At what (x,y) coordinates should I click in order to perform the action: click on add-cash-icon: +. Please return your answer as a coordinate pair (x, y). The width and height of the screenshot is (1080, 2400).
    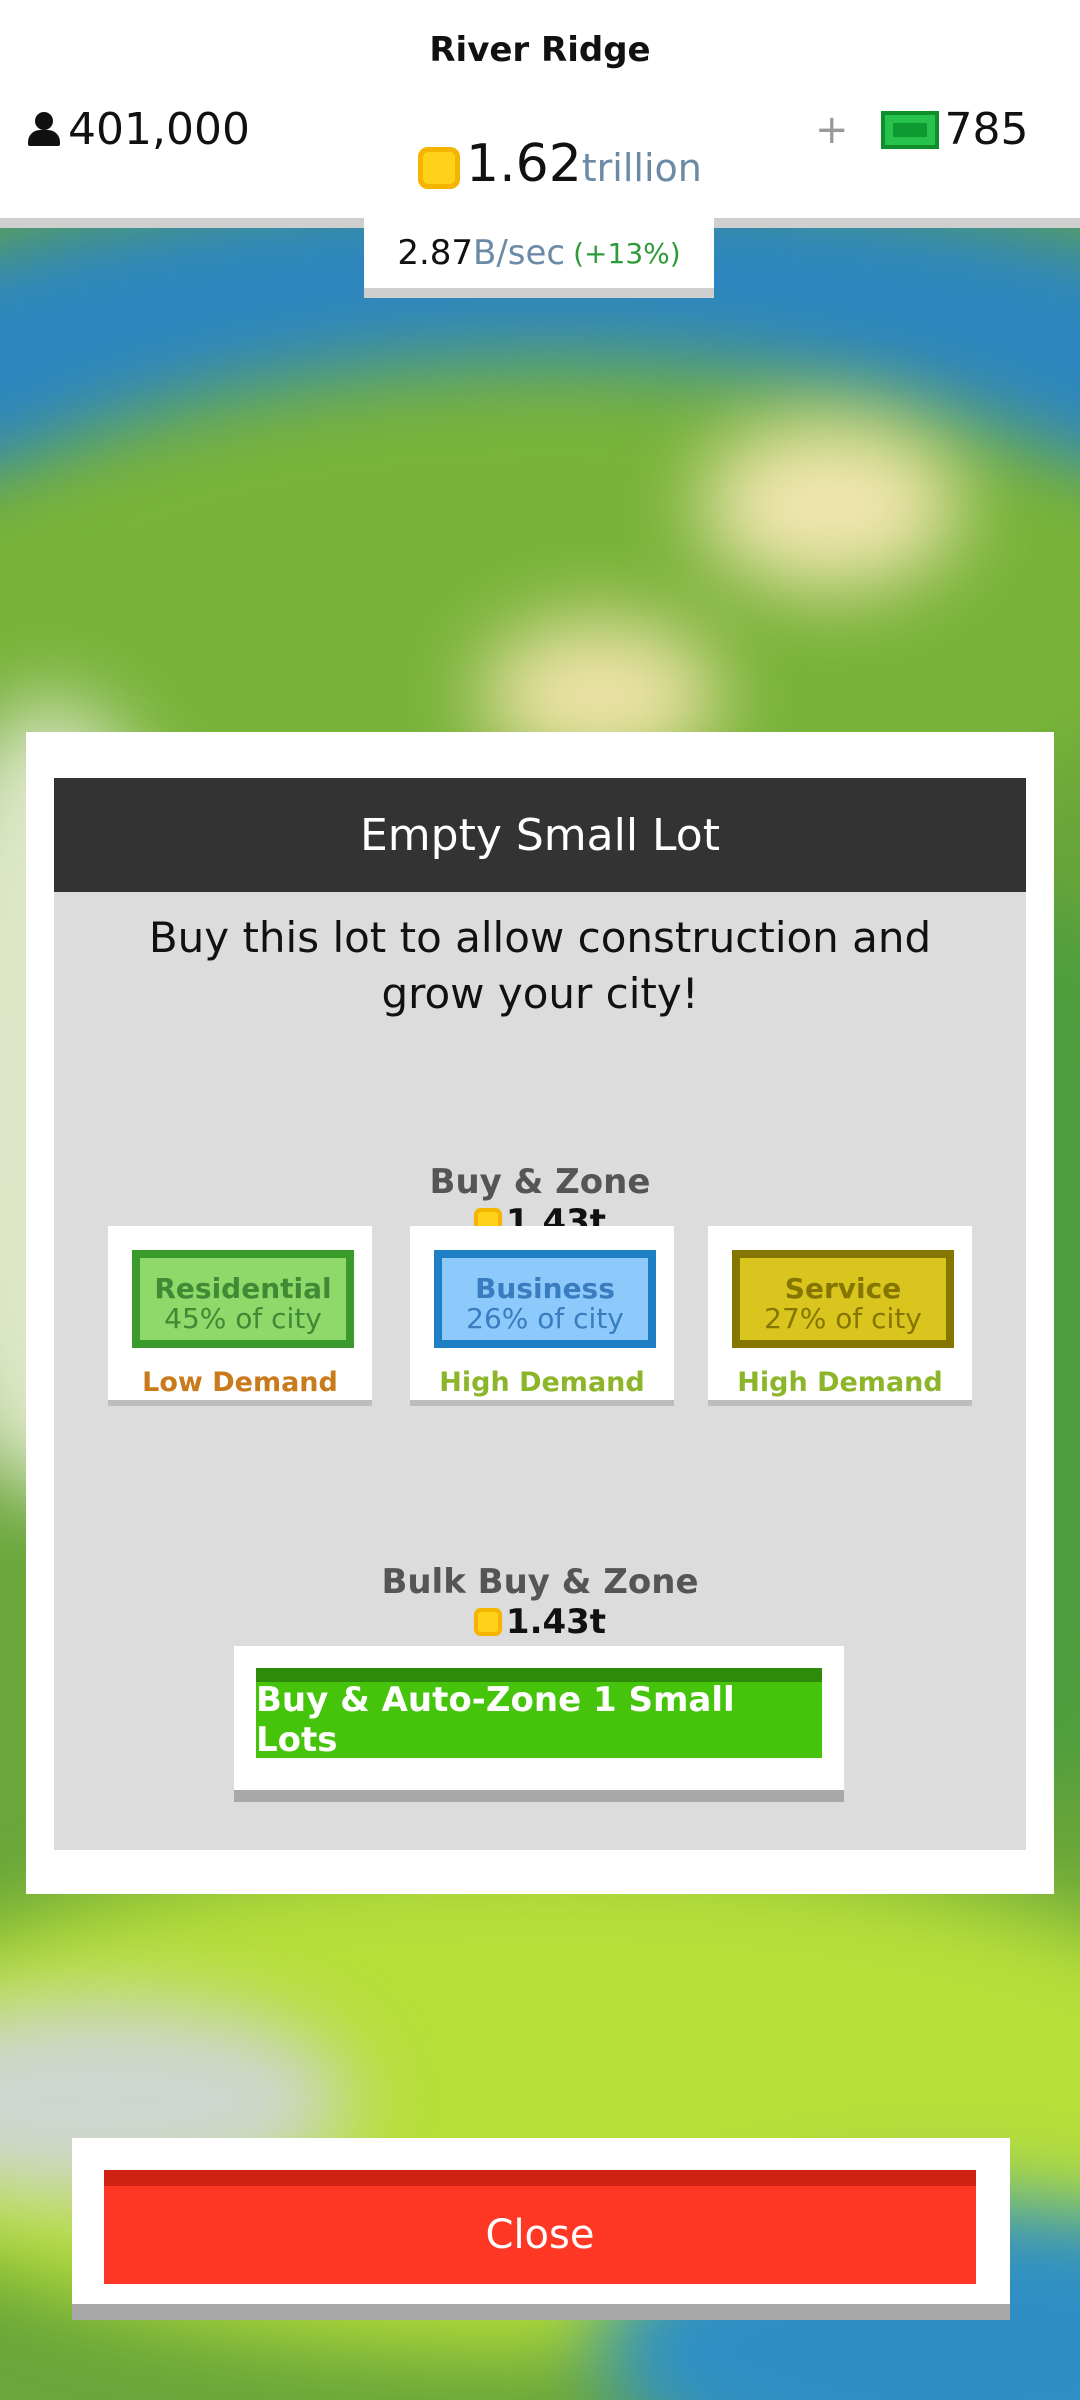
    Looking at the image, I should click on (832, 130).